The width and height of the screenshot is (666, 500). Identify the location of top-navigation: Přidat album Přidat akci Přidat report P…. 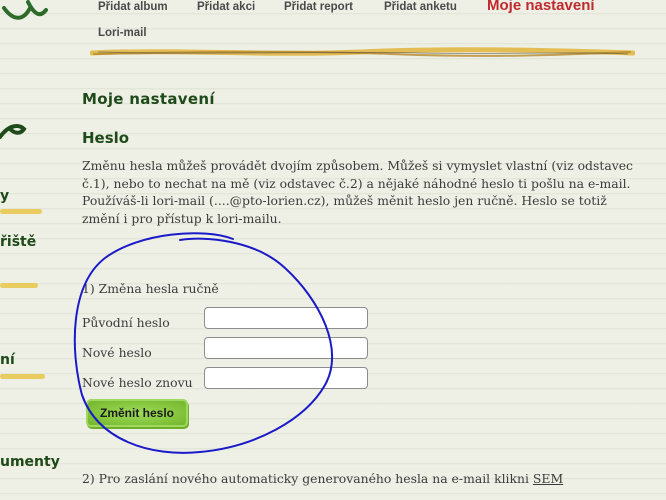
(378, 35).